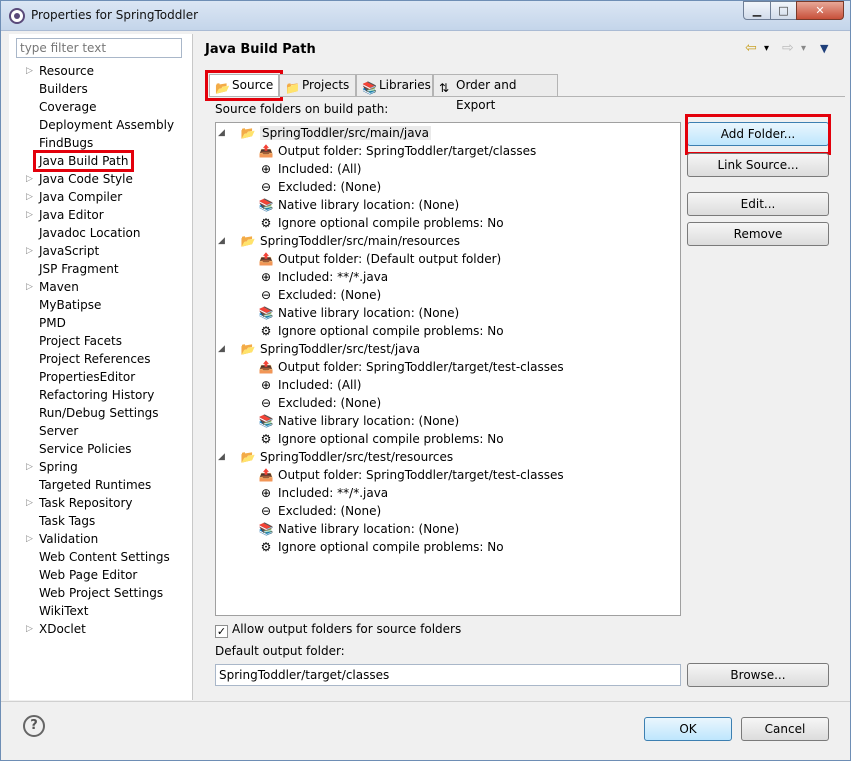 The height and width of the screenshot is (761, 851). Describe the element at coordinates (101, 89) in the screenshot. I see `nav-item: Builders` at that location.